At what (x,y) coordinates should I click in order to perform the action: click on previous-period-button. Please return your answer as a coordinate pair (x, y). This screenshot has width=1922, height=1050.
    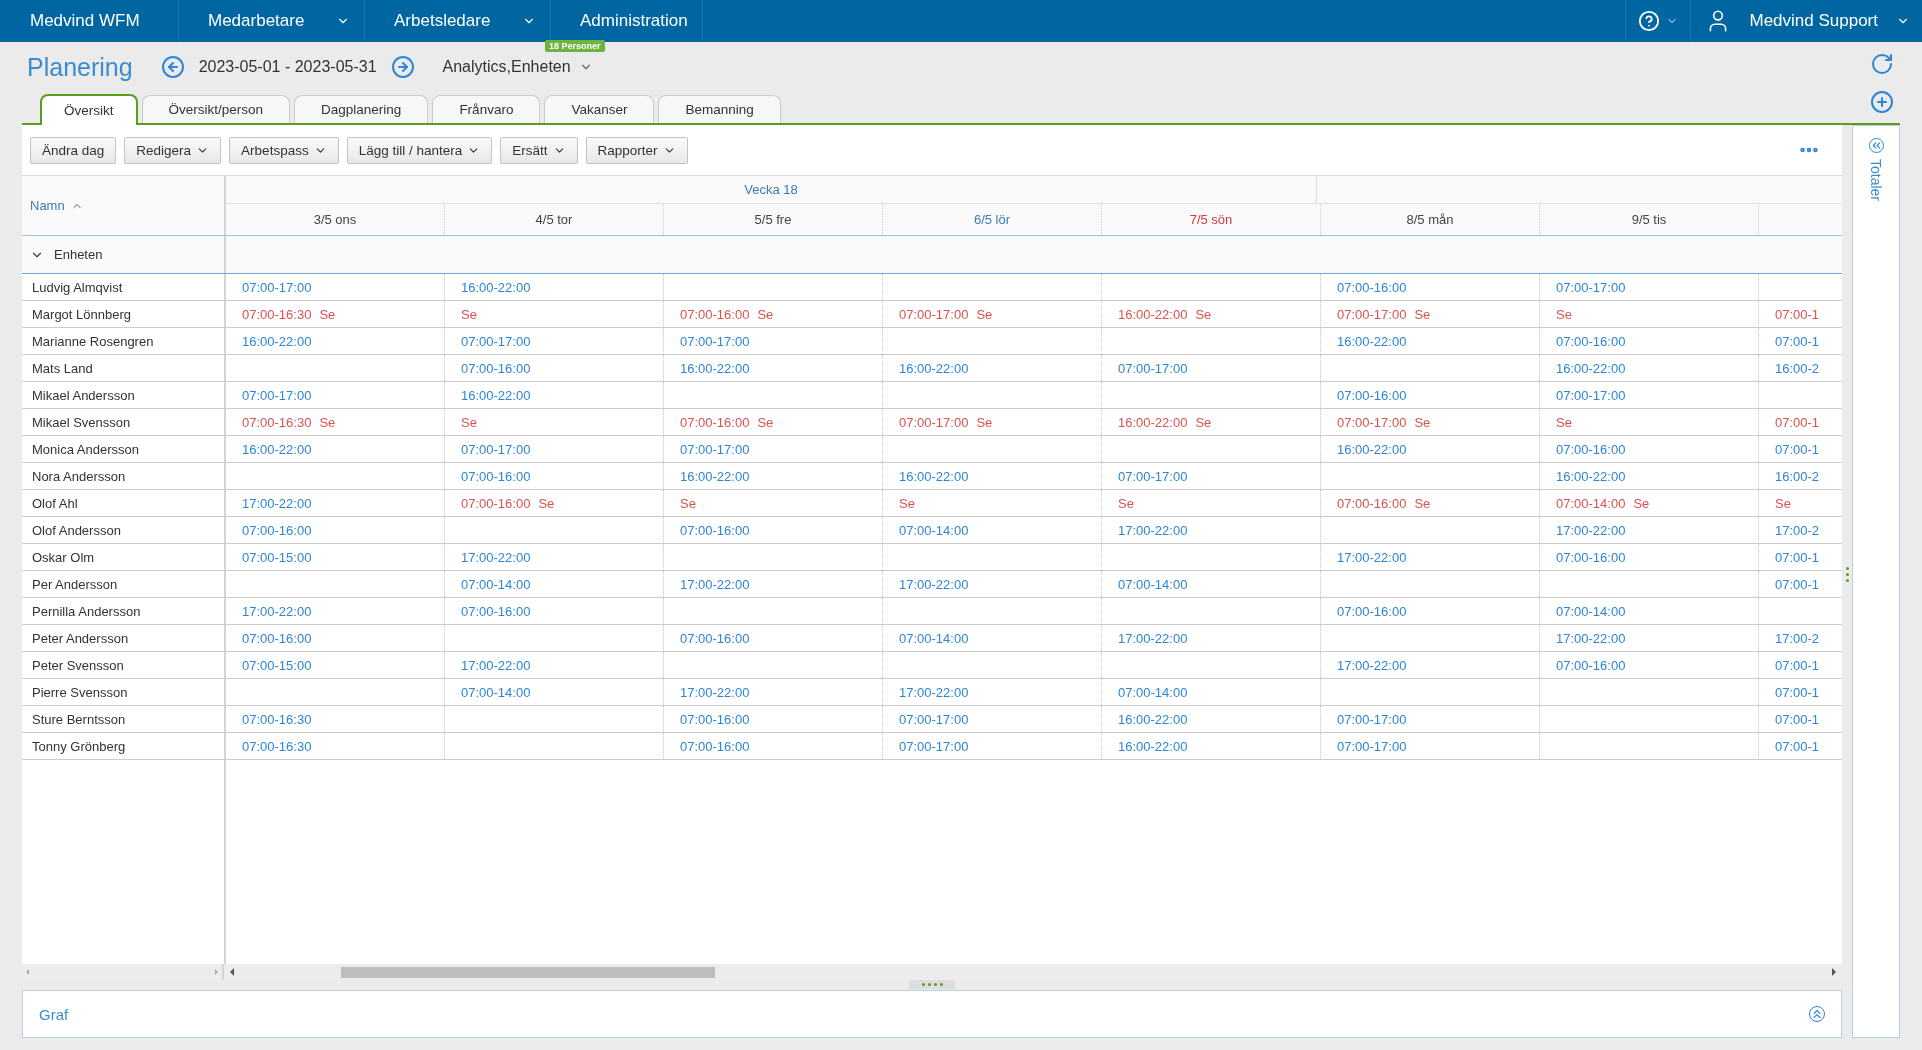
    Looking at the image, I should click on (172, 67).